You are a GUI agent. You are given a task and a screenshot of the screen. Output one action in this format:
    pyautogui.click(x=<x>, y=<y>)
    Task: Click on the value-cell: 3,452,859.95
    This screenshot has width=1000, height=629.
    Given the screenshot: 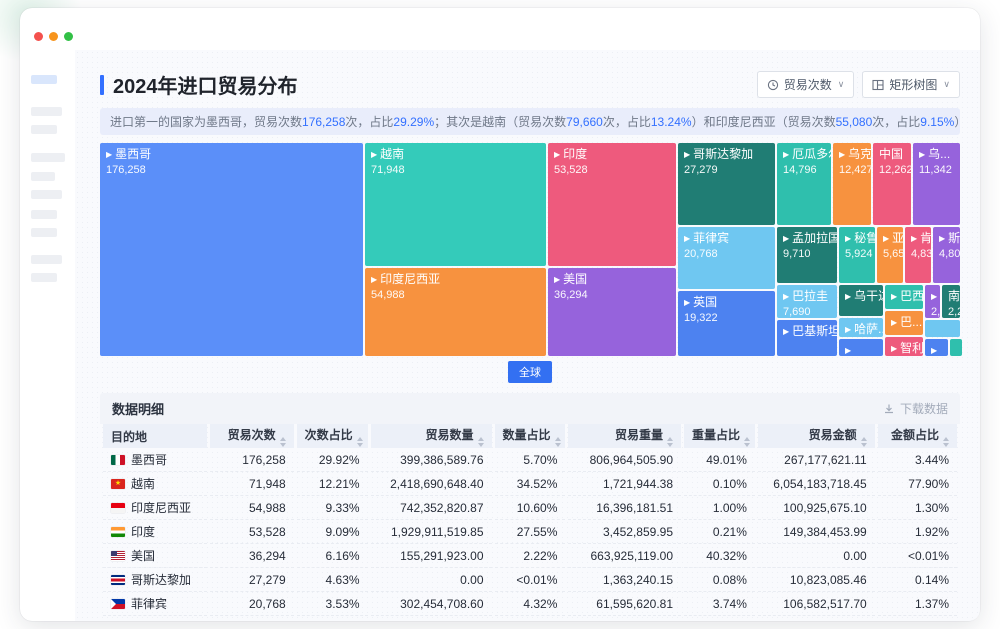 What is the action you would take?
    pyautogui.click(x=625, y=532)
    